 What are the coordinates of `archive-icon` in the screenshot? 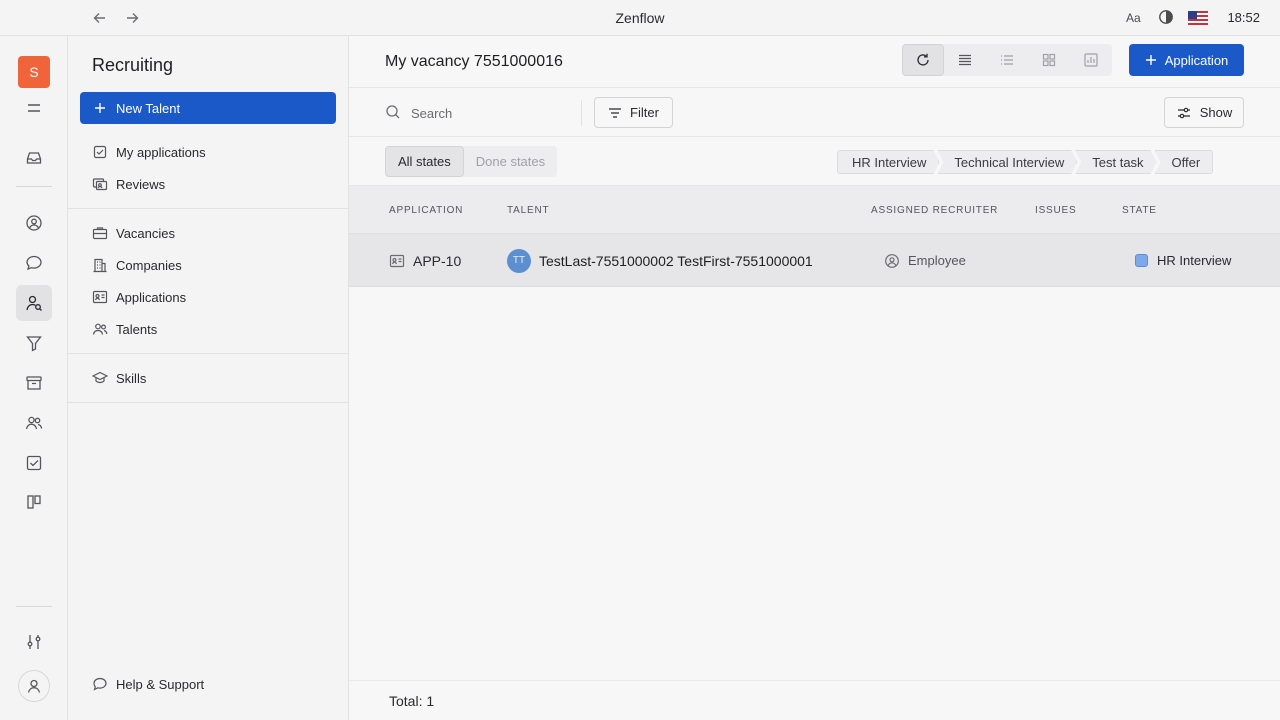 It's located at (34, 383).